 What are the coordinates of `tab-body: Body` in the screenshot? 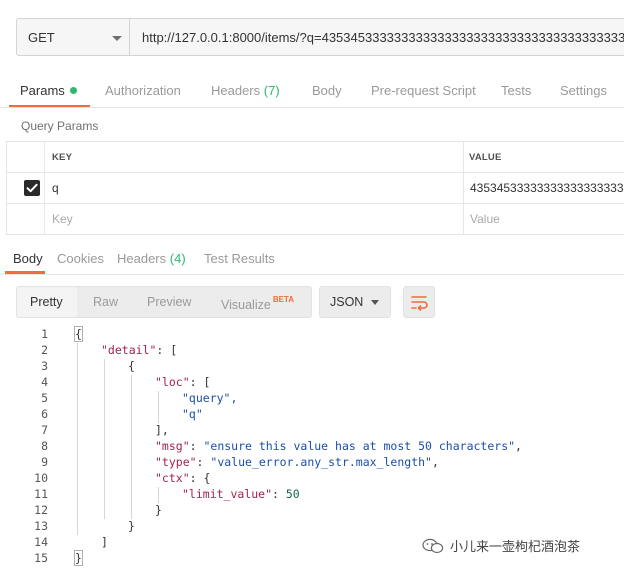 It's located at (327, 90).